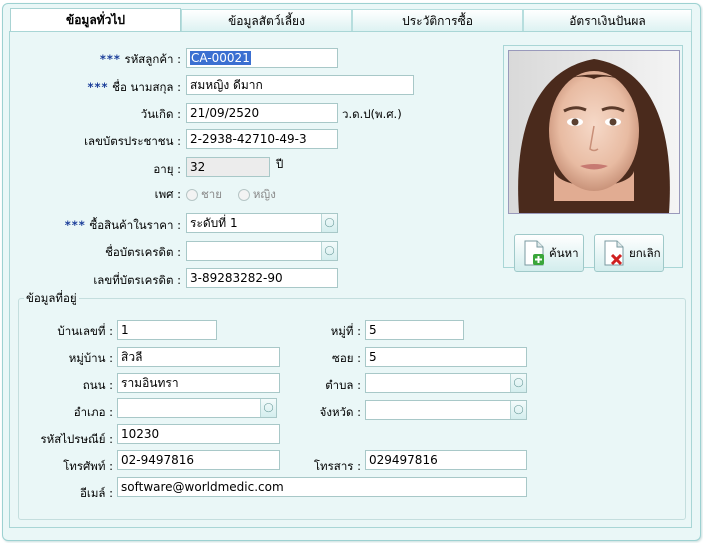 Image resolution: width=703 pixels, height=543 pixels. I want to click on phone-label: โทรศัพท์ :, so click(88, 466).